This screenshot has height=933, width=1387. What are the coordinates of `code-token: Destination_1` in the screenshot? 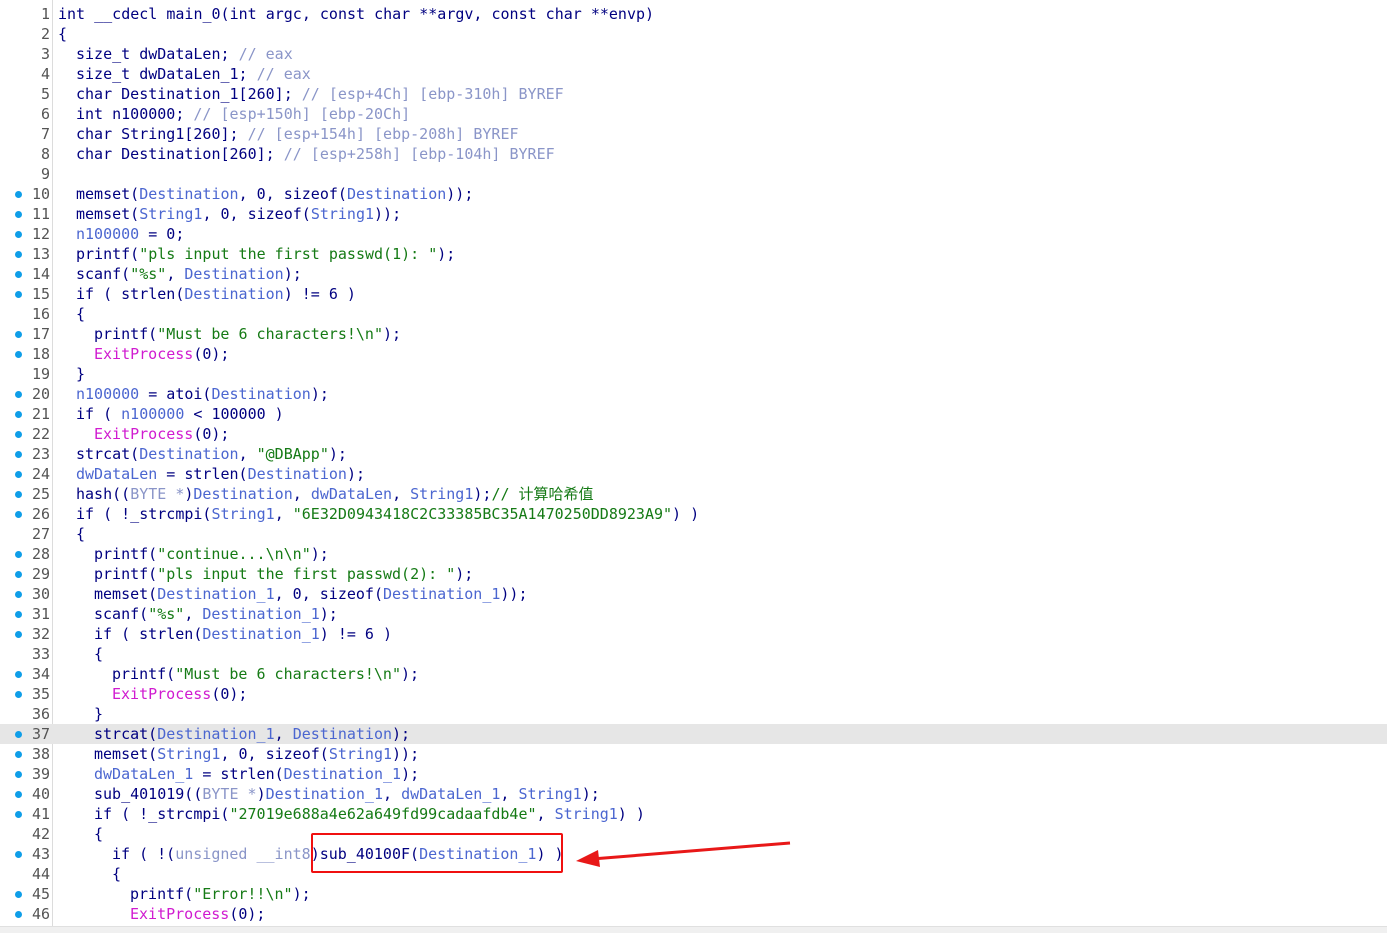 It's located at (261, 614).